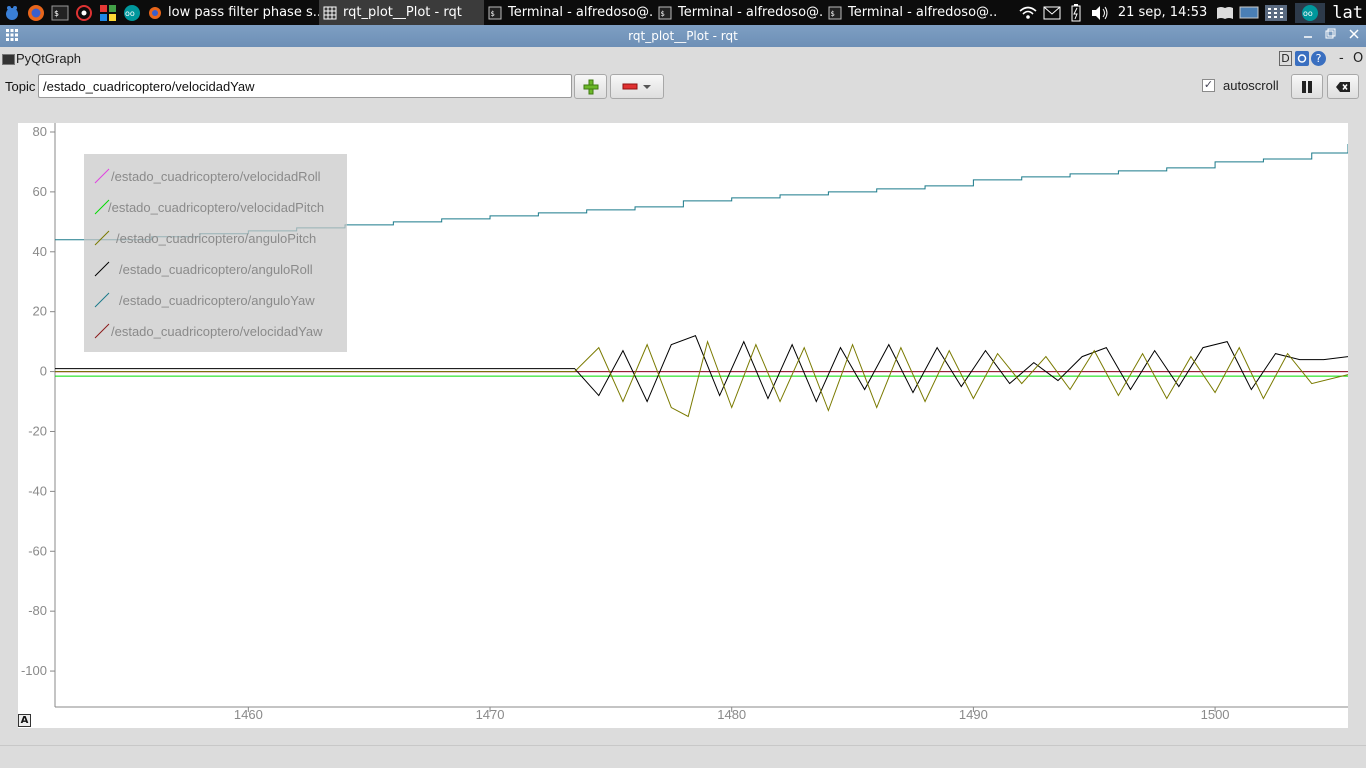  What do you see at coordinates (37, 550) in the screenshot?
I see `y-tick-label: -60` at bounding box center [37, 550].